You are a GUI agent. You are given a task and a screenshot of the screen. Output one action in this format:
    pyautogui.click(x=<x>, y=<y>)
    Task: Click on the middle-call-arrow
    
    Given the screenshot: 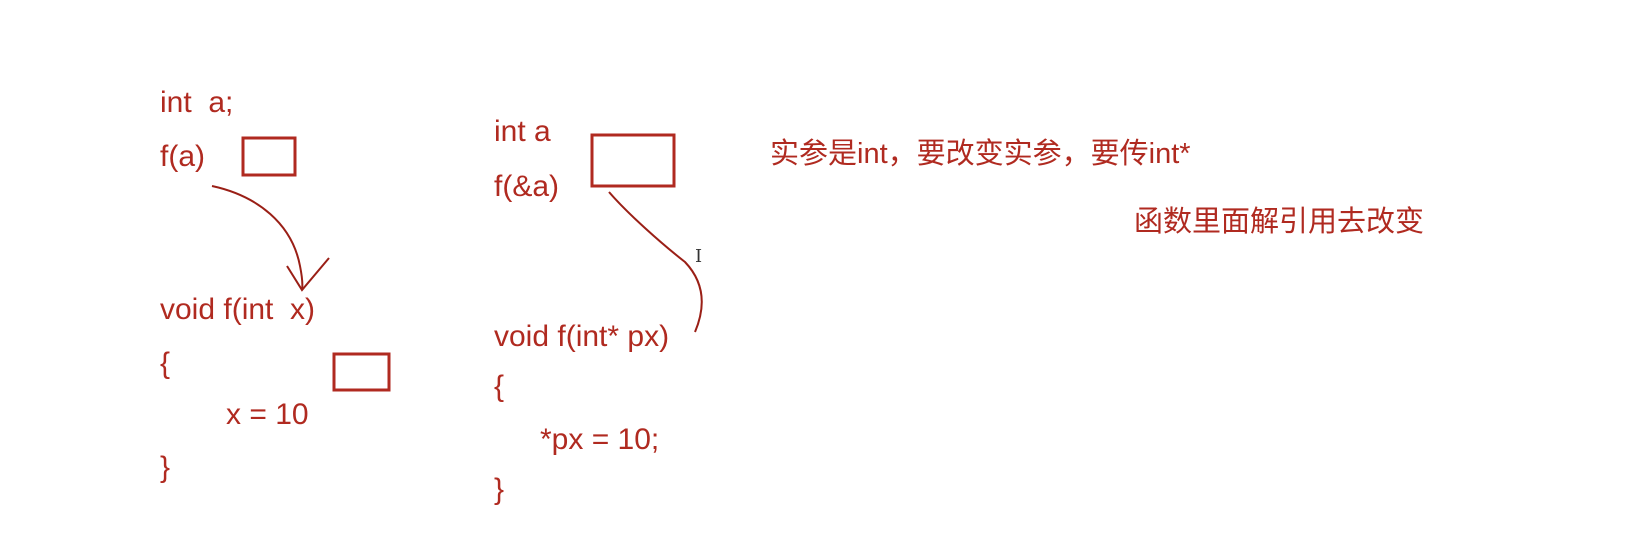 What is the action you would take?
    pyautogui.click(x=655, y=262)
    